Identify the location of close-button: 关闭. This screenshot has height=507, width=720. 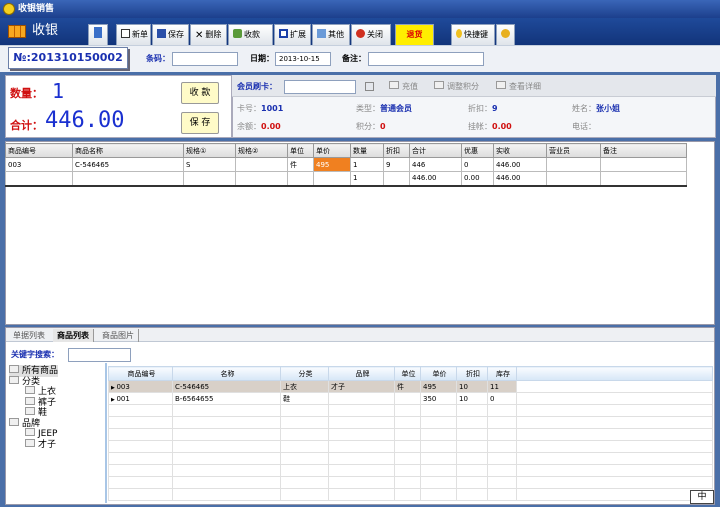
(371, 34).